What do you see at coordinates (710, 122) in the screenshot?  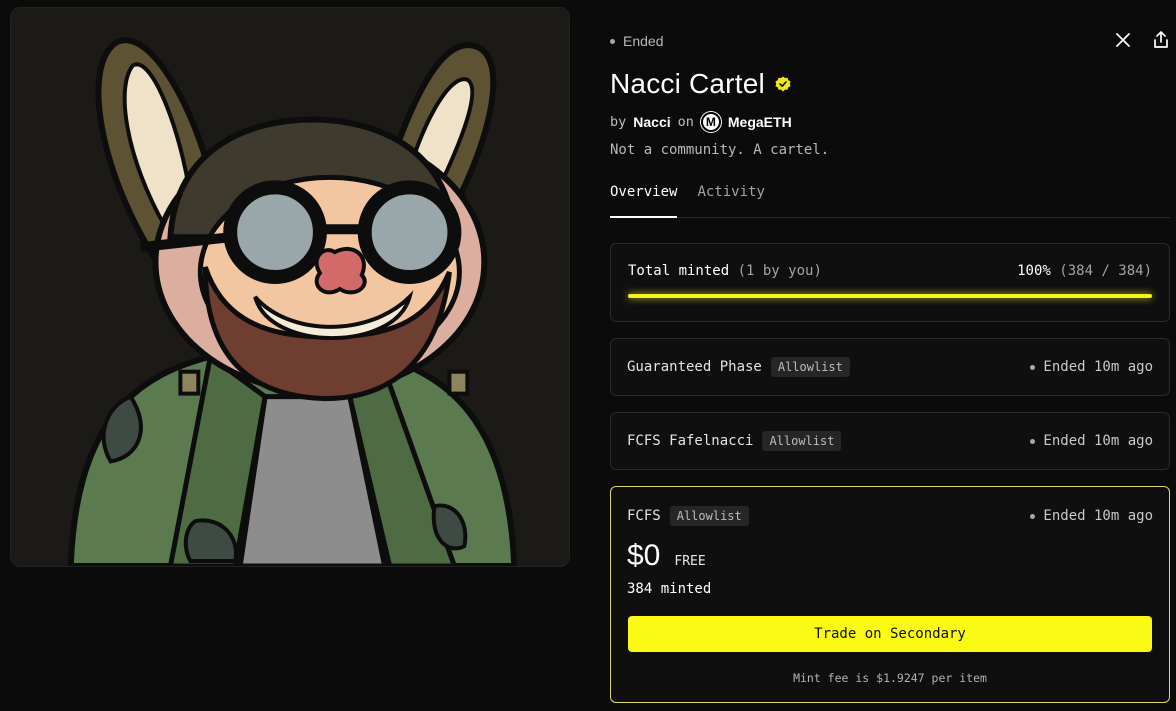 I see `megaeth-logo-icon: M` at bounding box center [710, 122].